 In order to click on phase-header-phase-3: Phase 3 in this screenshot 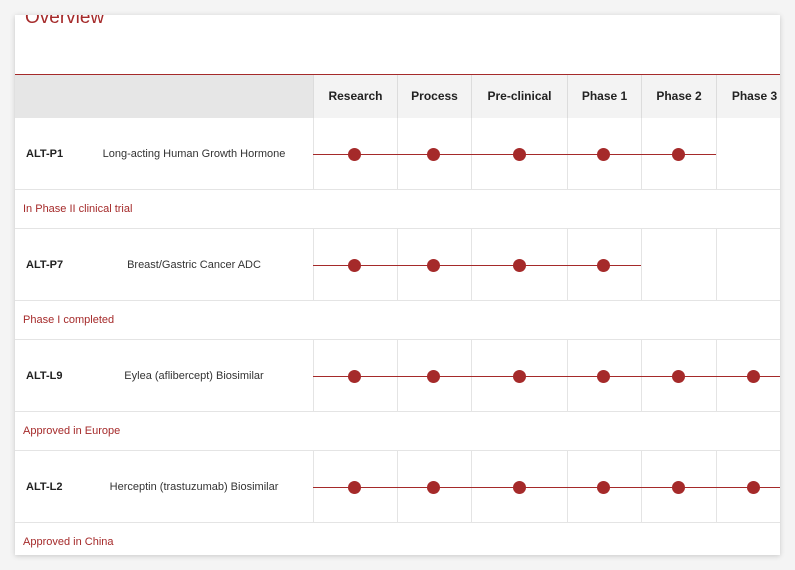, I will do `click(748, 96)`.